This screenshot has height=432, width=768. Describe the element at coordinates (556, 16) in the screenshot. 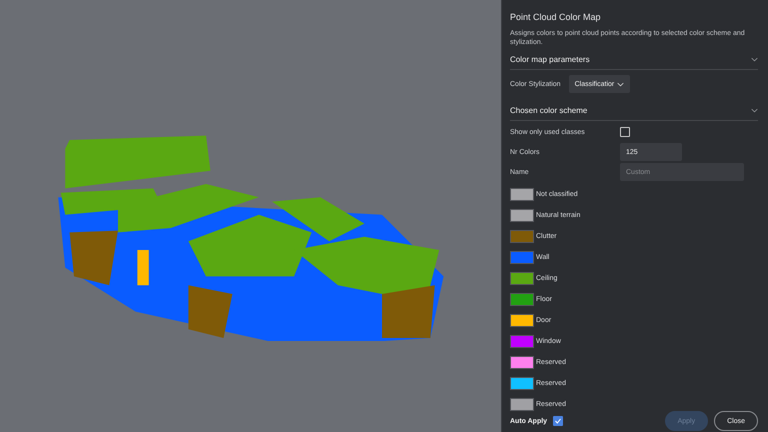

I see `panel-title: Point Cloud Color Map` at that location.